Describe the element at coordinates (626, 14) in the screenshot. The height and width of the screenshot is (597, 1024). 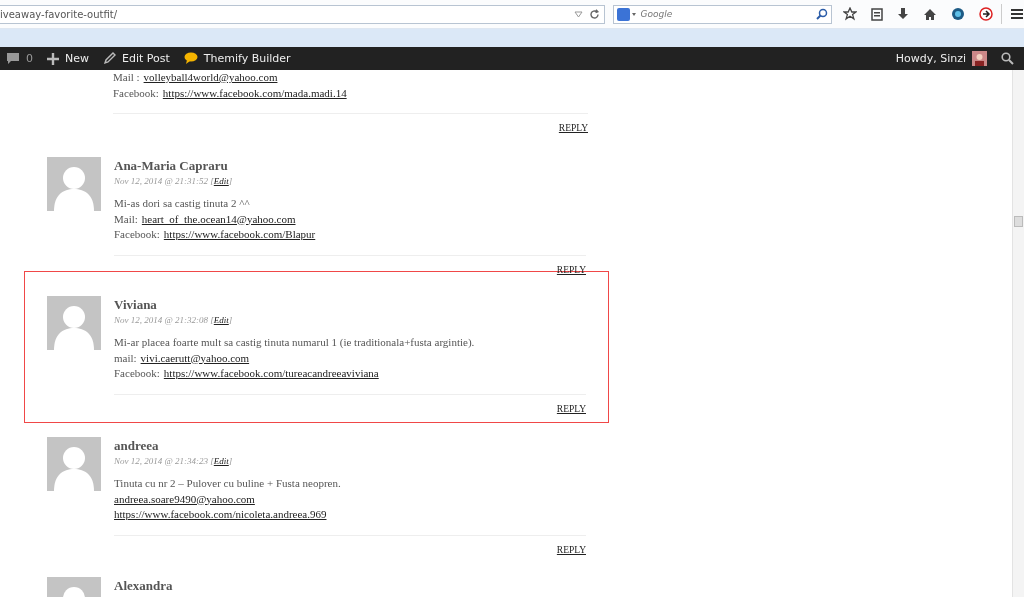
I see `google-icon` at that location.